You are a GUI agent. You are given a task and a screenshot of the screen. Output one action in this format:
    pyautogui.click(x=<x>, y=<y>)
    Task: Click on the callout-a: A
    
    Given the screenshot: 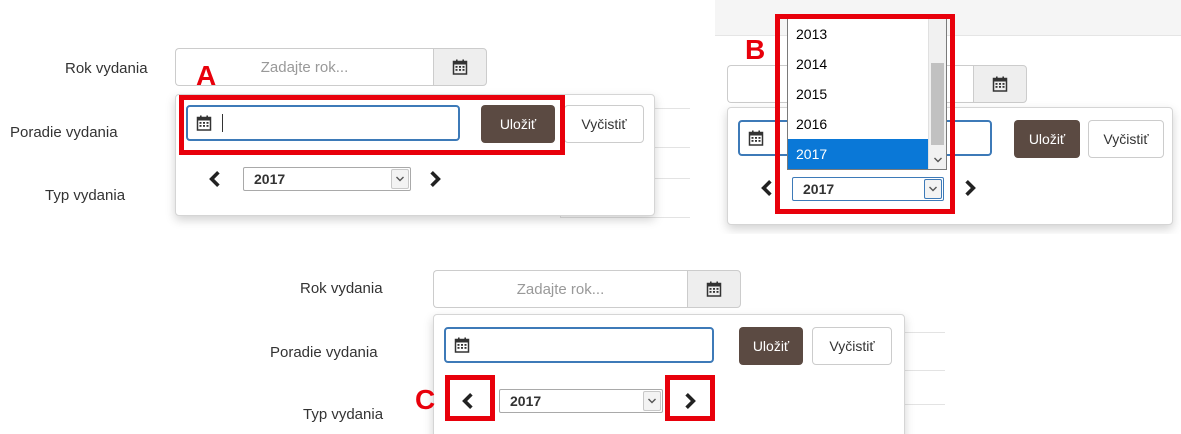 What is the action you would take?
    pyautogui.click(x=206, y=75)
    